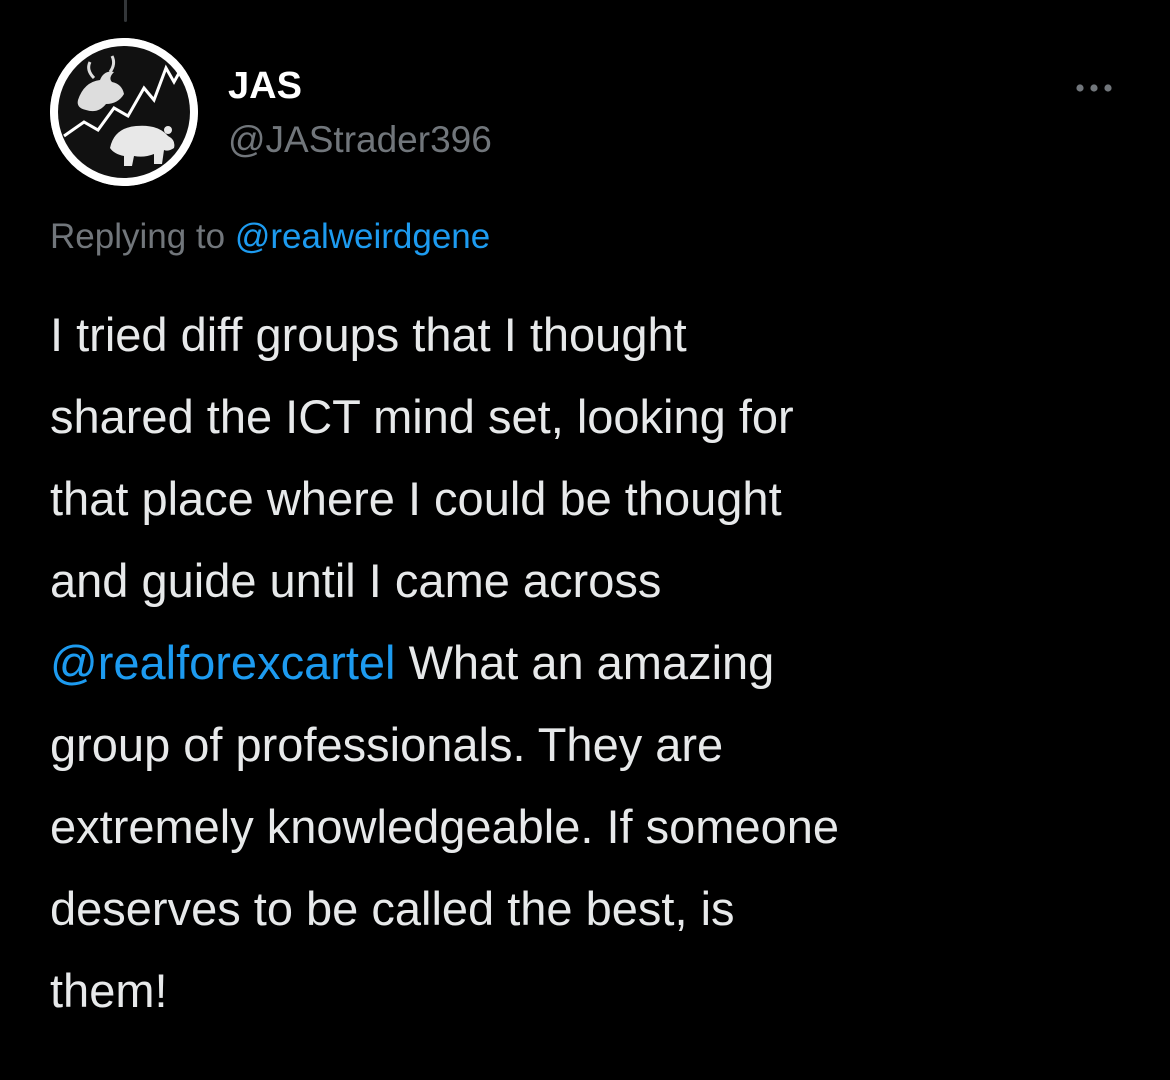 The width and height of the screenshot is (1170, 1080). What do you see at coordinates (444, 826) in the screenshot?
I see `tweet-line: extremely knowledgeable. If someone` at bounding box center [444, 826].